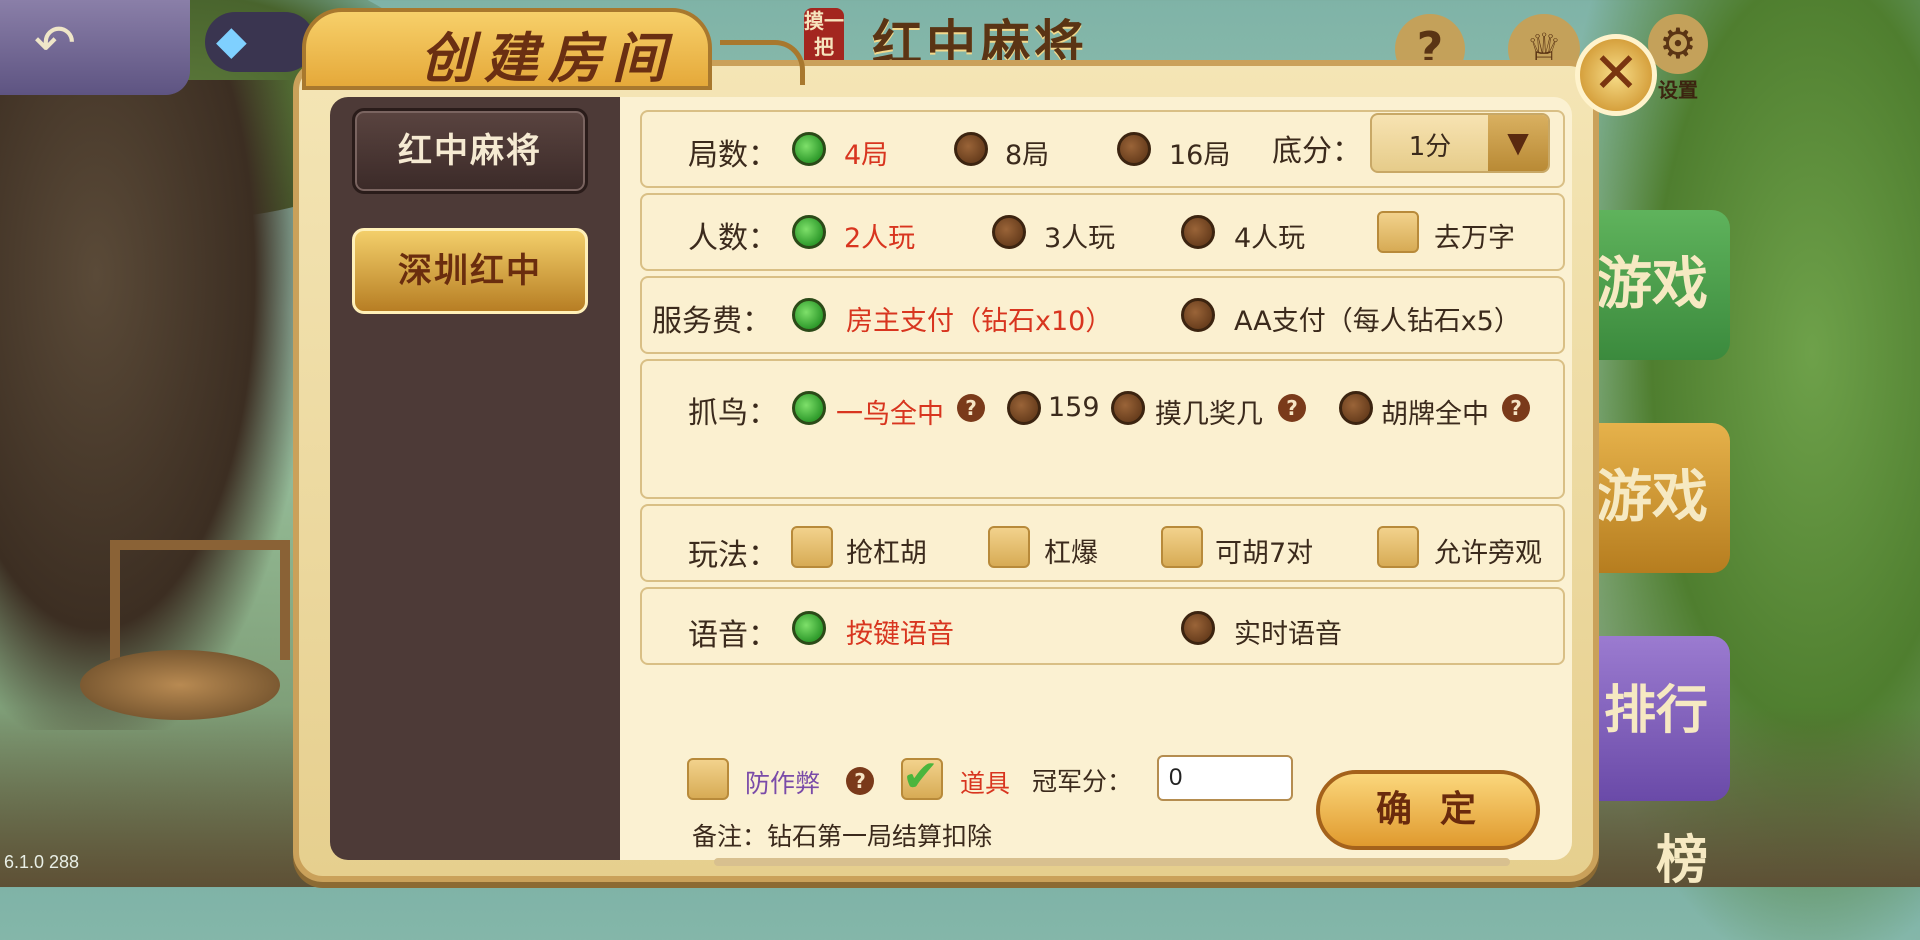  I want to click on bird-mojijiangji-help-icon: ?, so click(1292, 408).